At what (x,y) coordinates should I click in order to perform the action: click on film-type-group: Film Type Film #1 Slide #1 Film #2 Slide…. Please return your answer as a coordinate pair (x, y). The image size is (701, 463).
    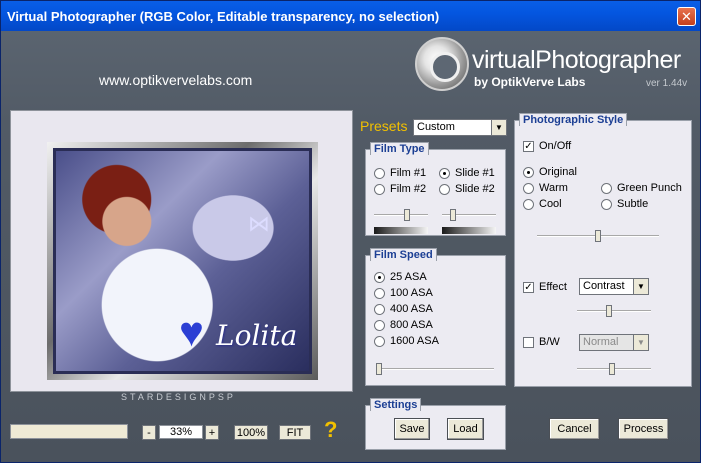
    Looking at the image, I should click on (435, 189).